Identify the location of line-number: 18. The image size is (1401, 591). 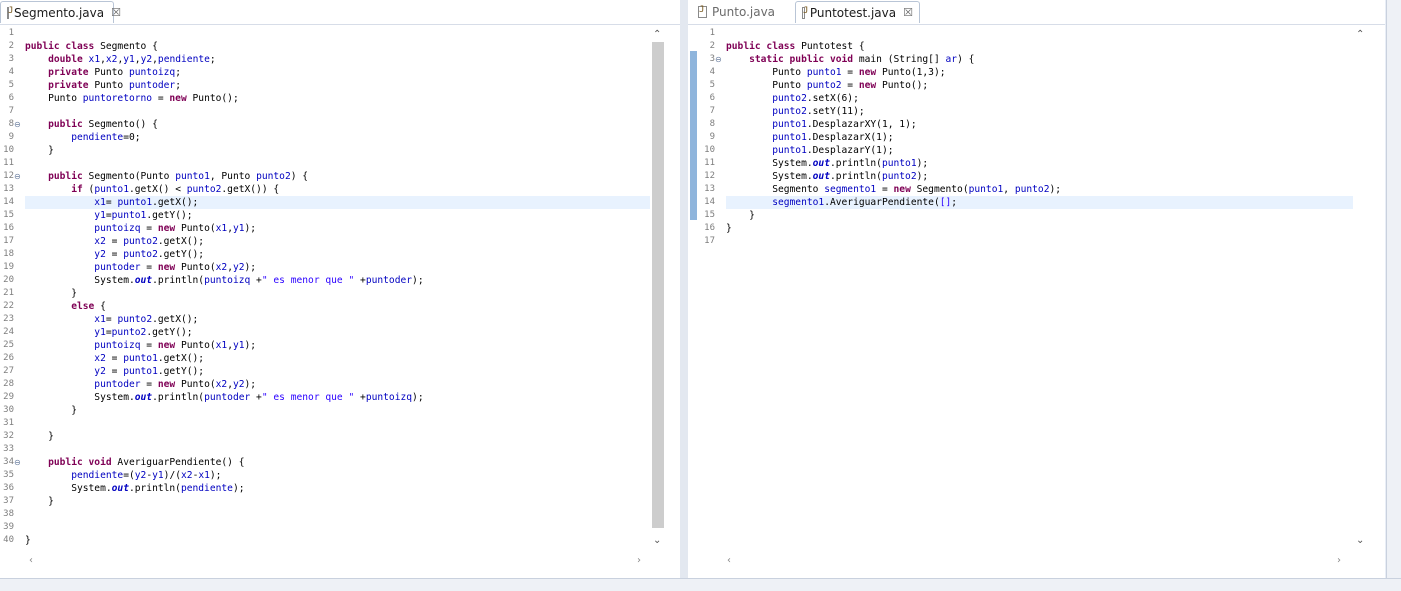
(8, 254).